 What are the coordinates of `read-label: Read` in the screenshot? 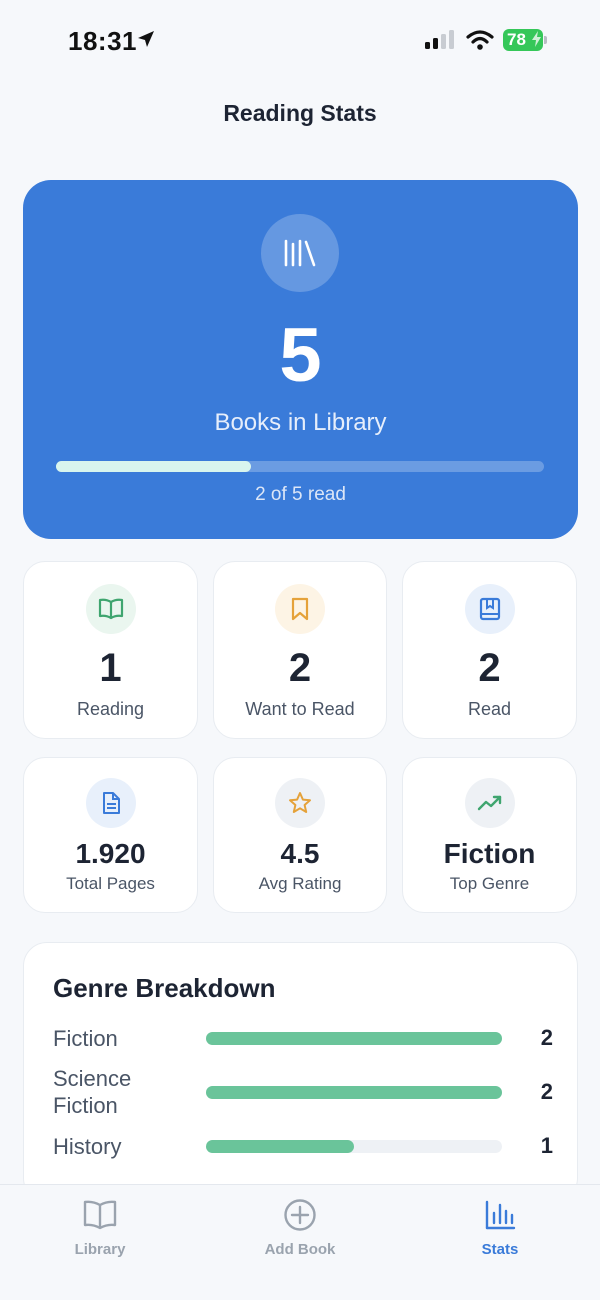 It's located at (489, 709).